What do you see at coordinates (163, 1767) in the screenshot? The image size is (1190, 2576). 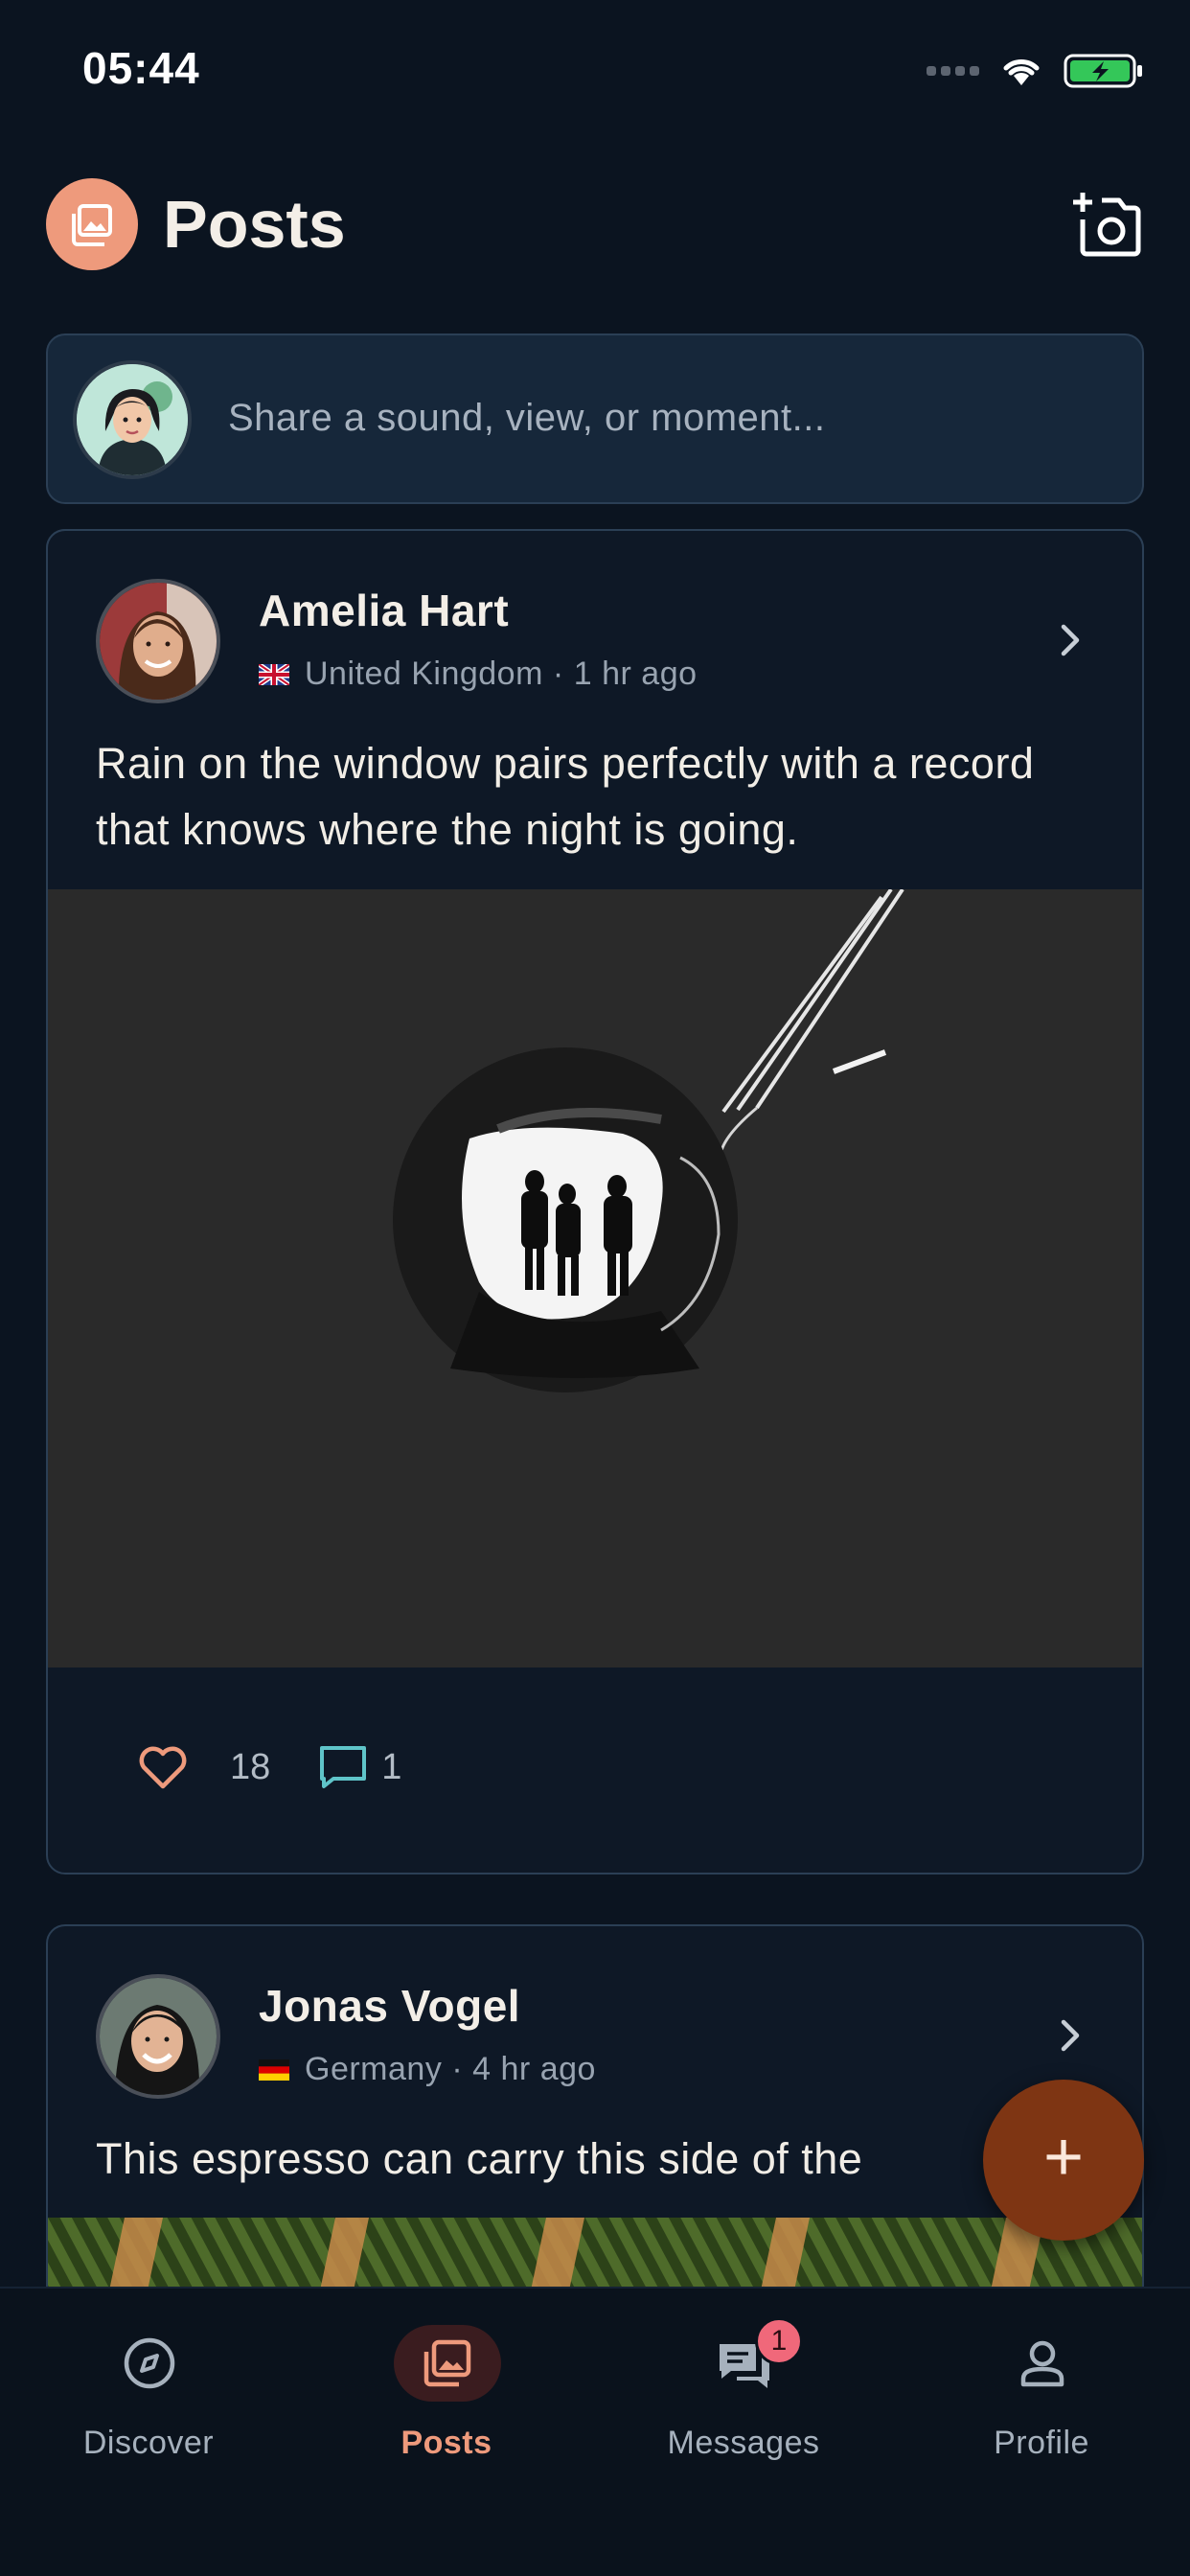 I see `heart-icon` at bounding box center [163, 1767].